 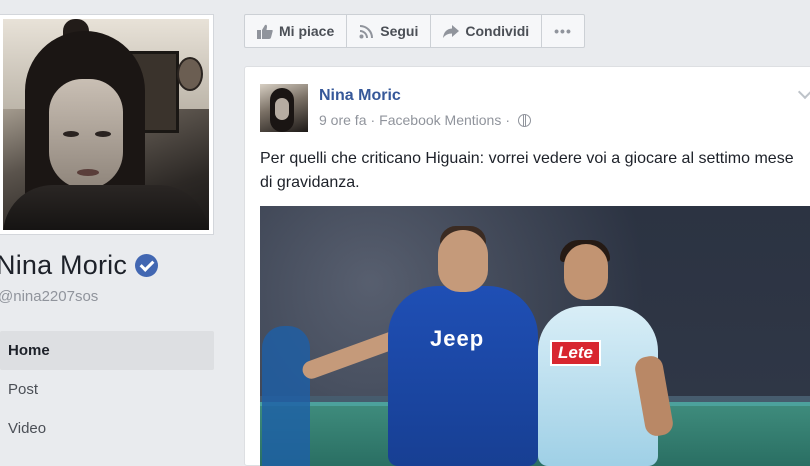 I want to click on post-author-avatar, so click(x=284, y=108).